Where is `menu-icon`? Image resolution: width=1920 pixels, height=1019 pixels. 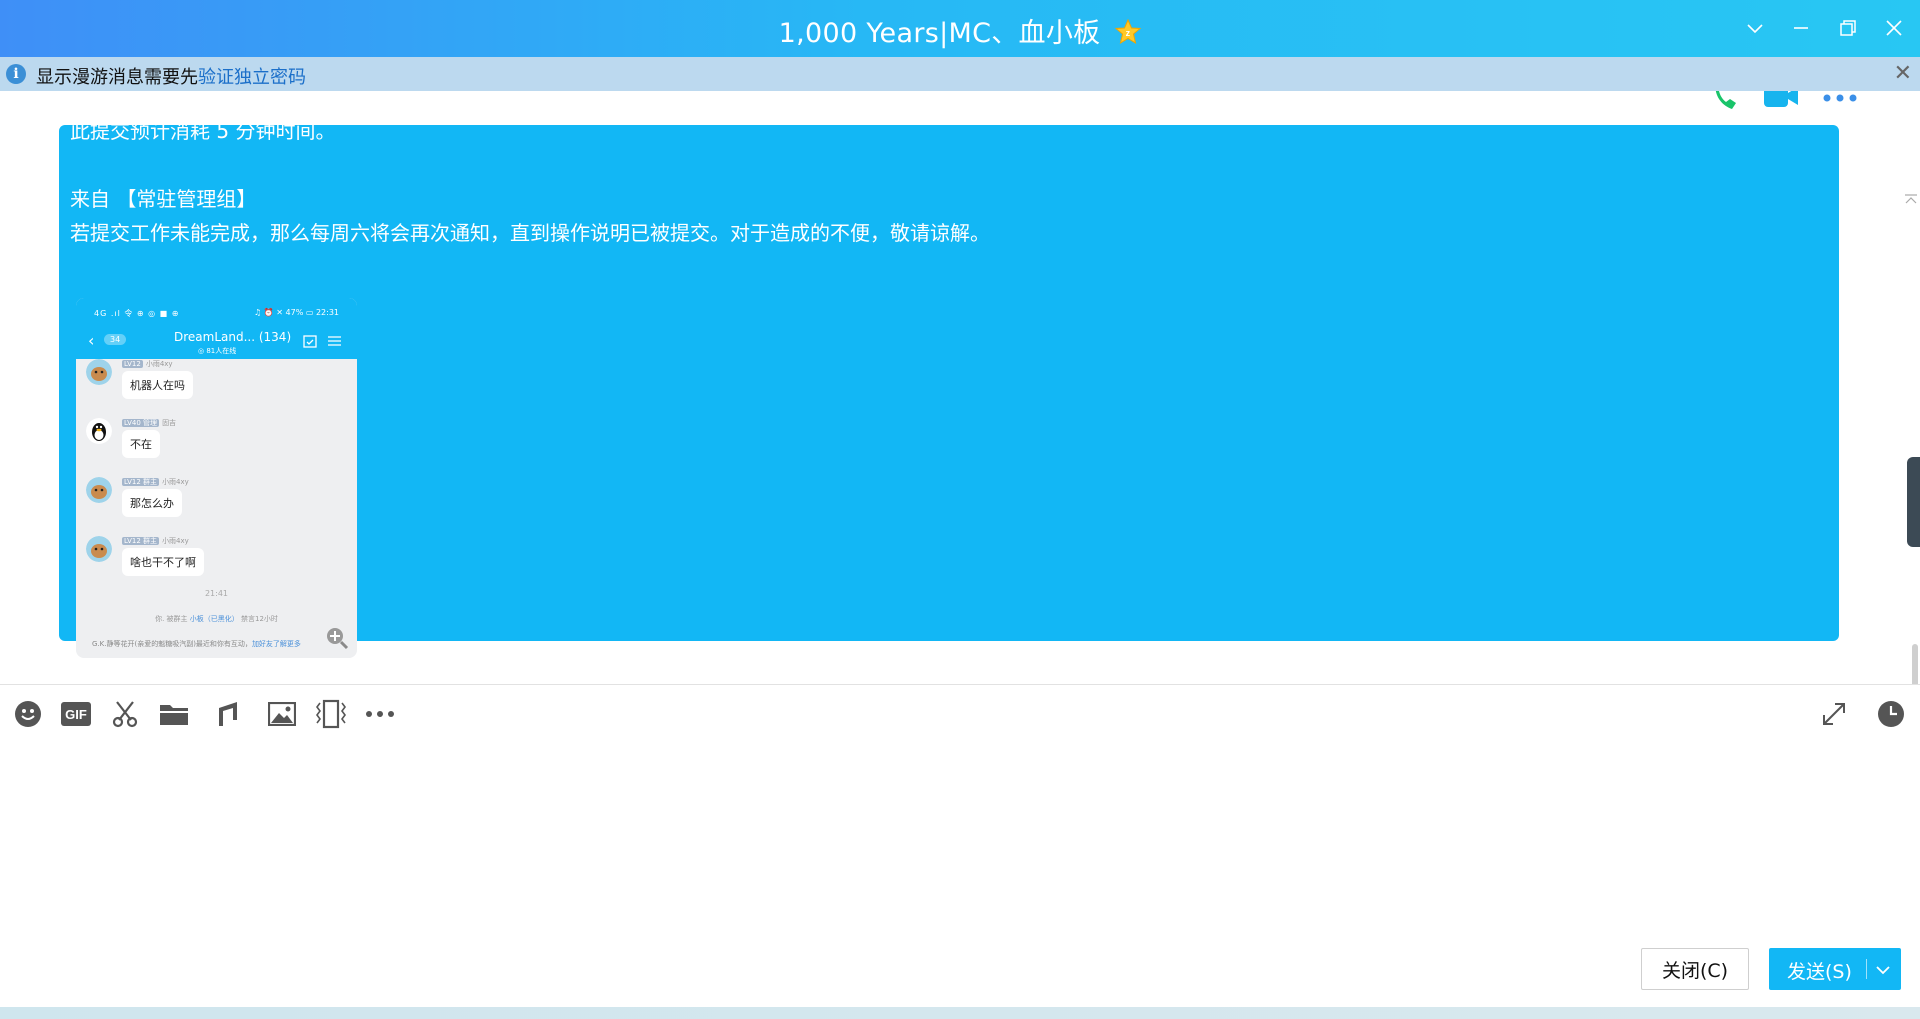 menu-icon is located at coordinates (334, 341).